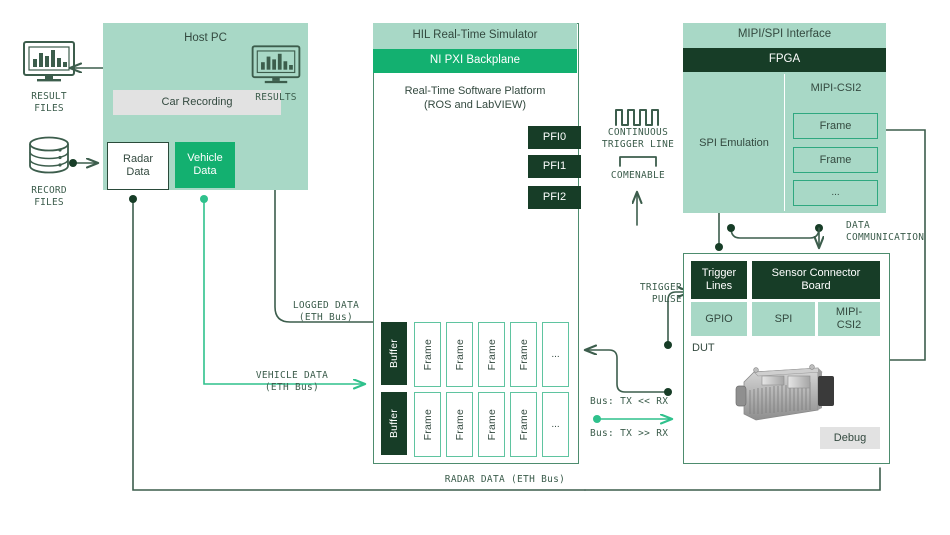 The height and width of the screenshot is (535, 950). What do you see at coordinates (638, 161) in the screenshot?
I see `single-pulse-icon` at bounding box center [638, 161].